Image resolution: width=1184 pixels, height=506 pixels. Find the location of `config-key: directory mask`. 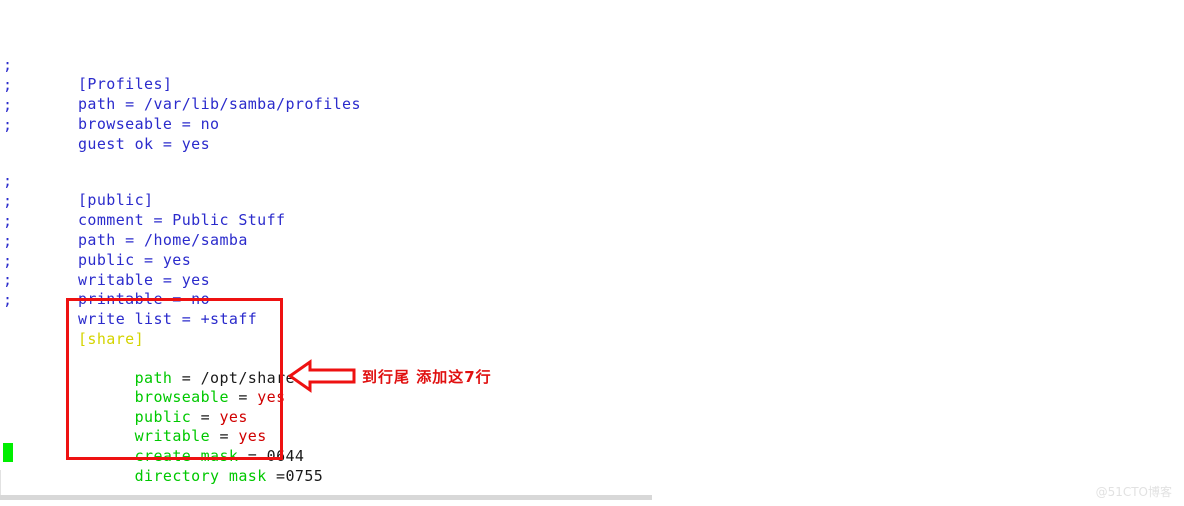

config-key: directory mask is located at coordinates (201, 476).